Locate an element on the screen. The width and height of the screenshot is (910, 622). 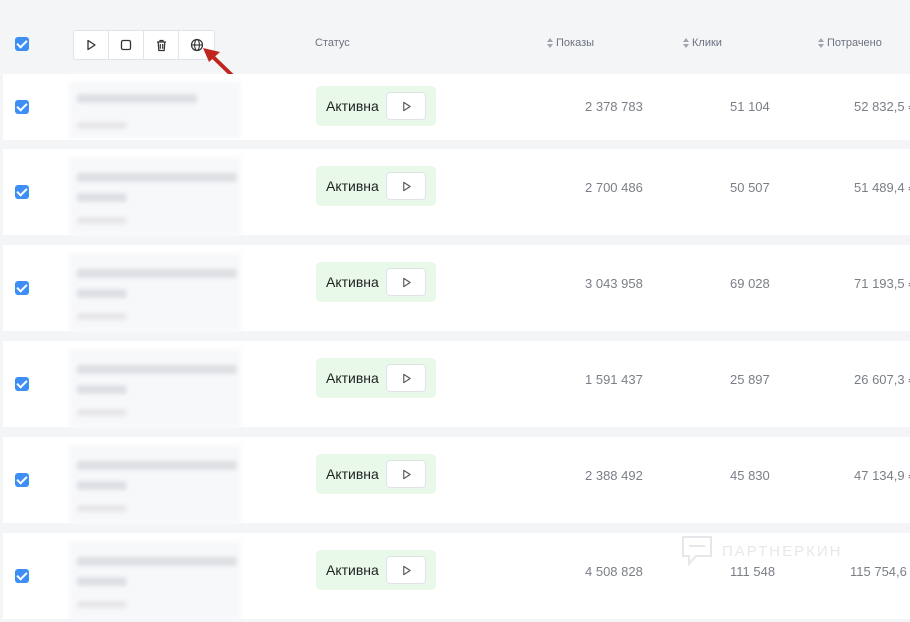
column-clicks: Клики is located at coordinates (702, 43).